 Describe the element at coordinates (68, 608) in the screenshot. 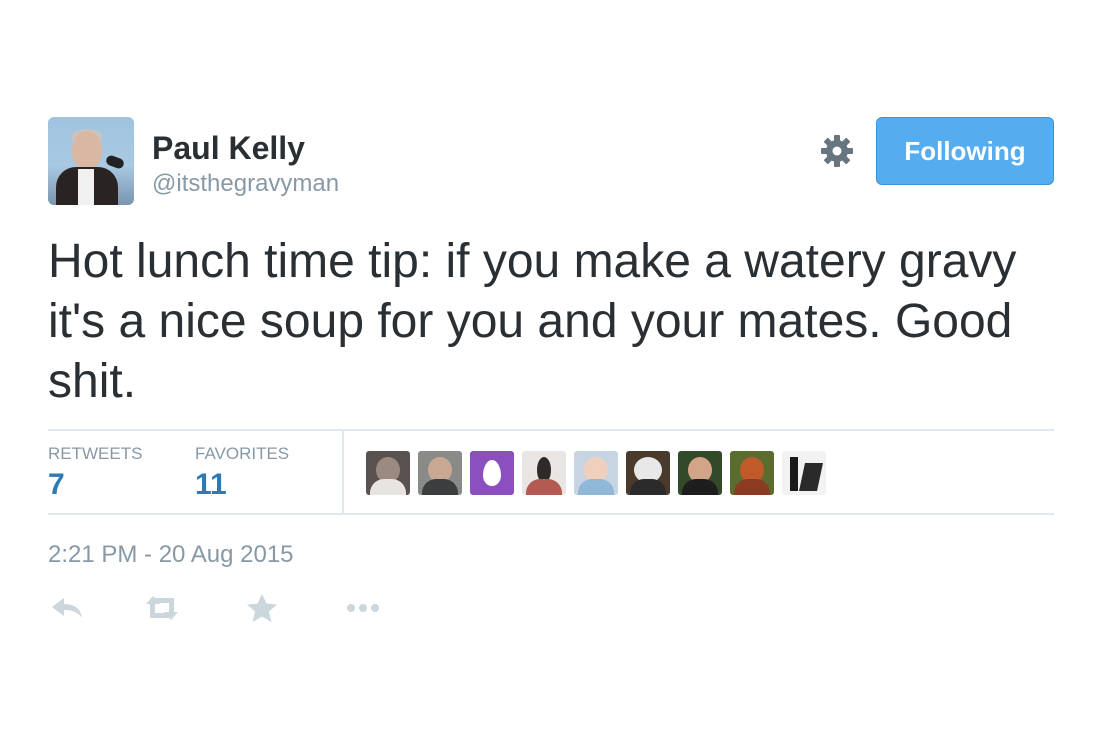

I see `reply-icon` at that location.